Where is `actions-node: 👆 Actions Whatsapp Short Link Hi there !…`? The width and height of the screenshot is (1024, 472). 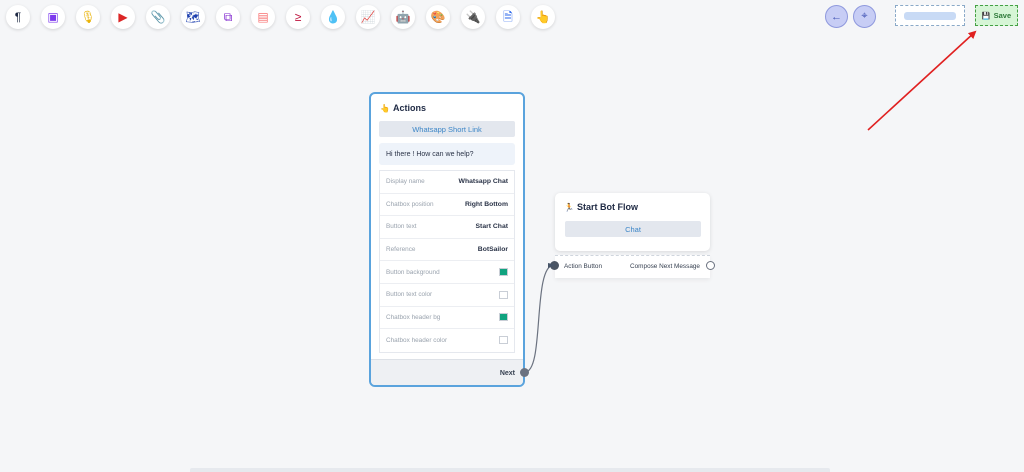 actions-node: 👆 Actions Whatsapp Short Link Hi there !… is located at coordinates (447, 239).